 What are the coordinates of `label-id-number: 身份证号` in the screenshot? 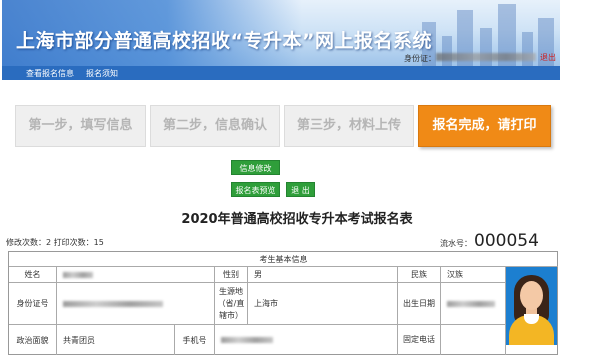 It's located at (33, 304).